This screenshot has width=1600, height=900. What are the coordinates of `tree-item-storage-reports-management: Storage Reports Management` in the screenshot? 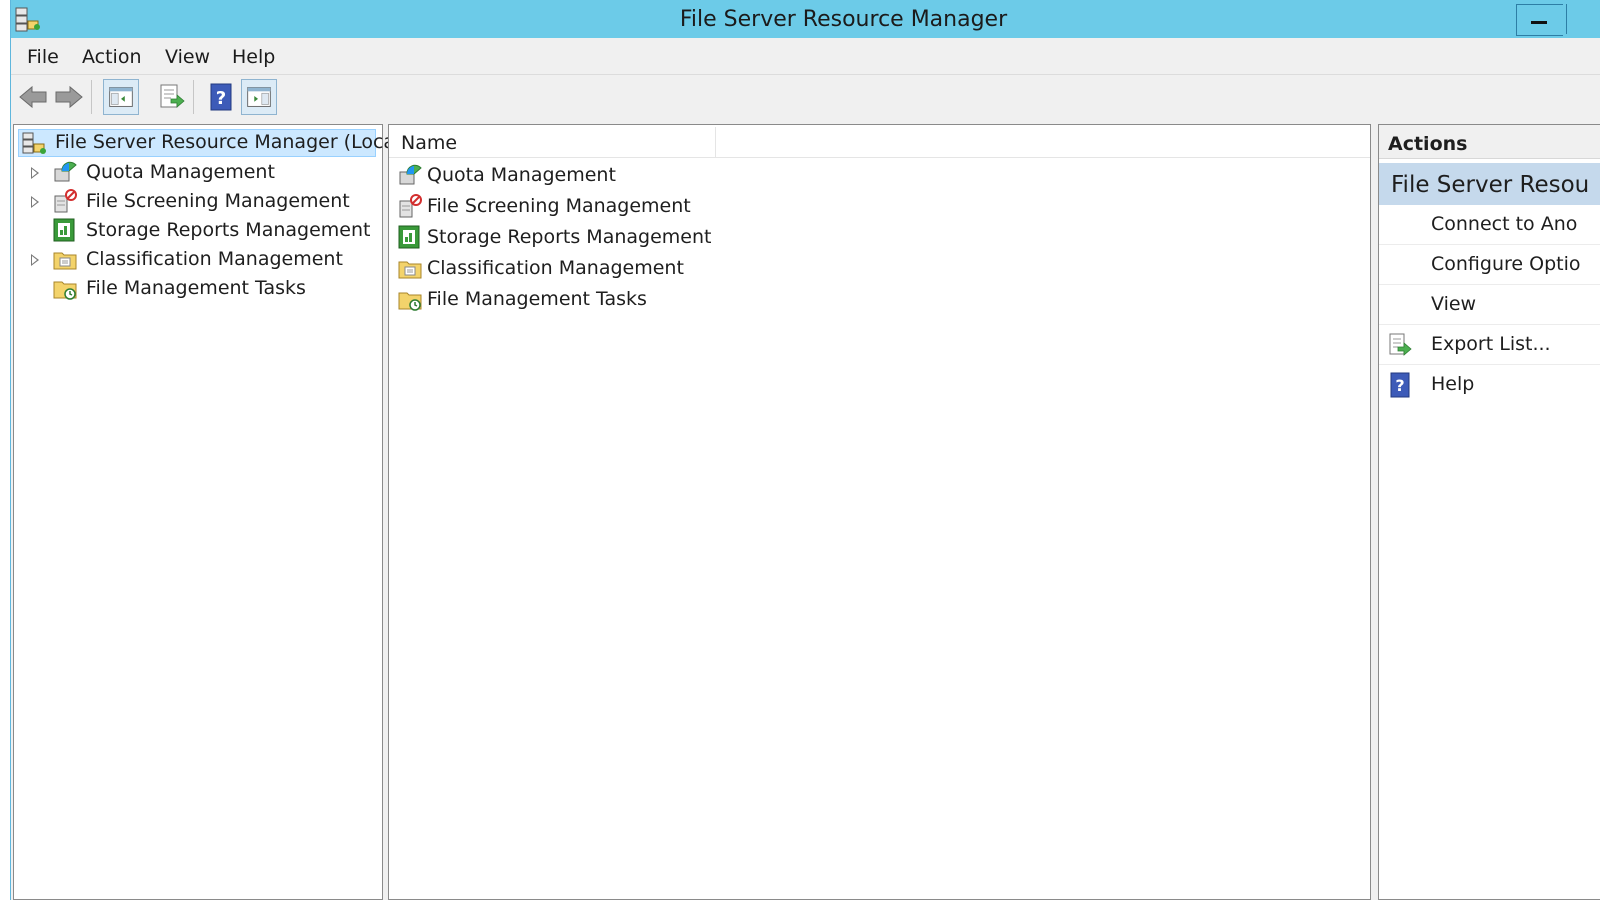 It's located at (194, 231).